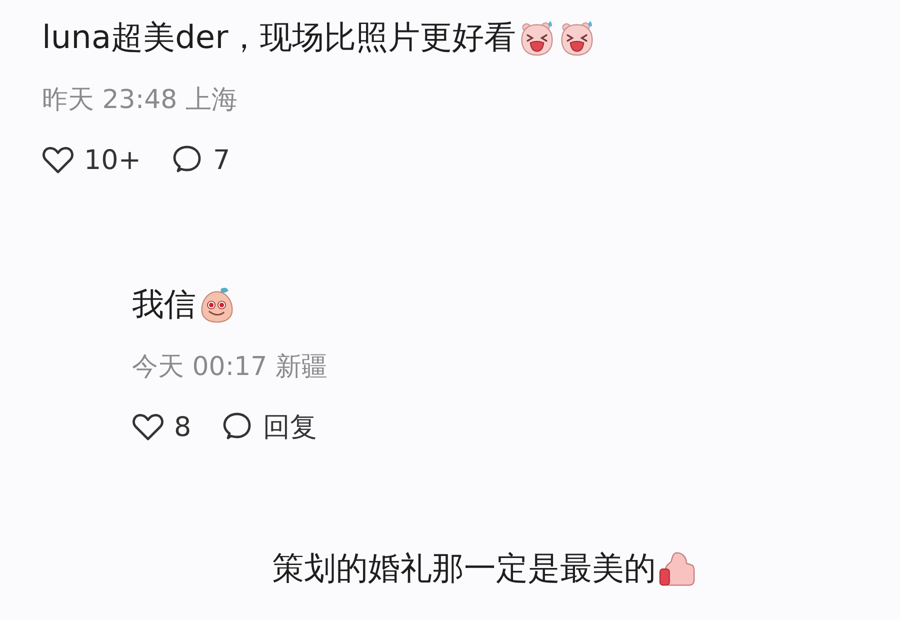  Describe the element at coordinates (269, 427) in the screenshot. I see `reply-button: 回复` at that location.